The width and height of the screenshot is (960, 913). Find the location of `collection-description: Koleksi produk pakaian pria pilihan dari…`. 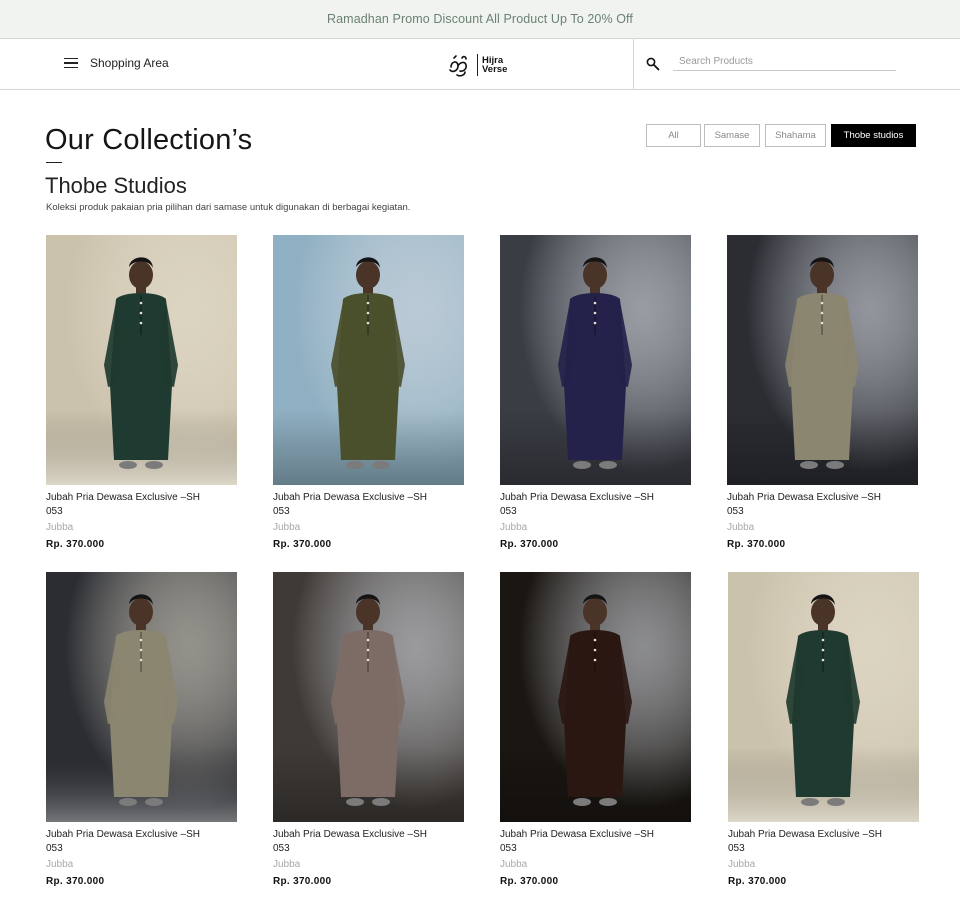

collection-description: Koleksi produk pakaian pria pilihan dari… is located at coordinates (228, 207).